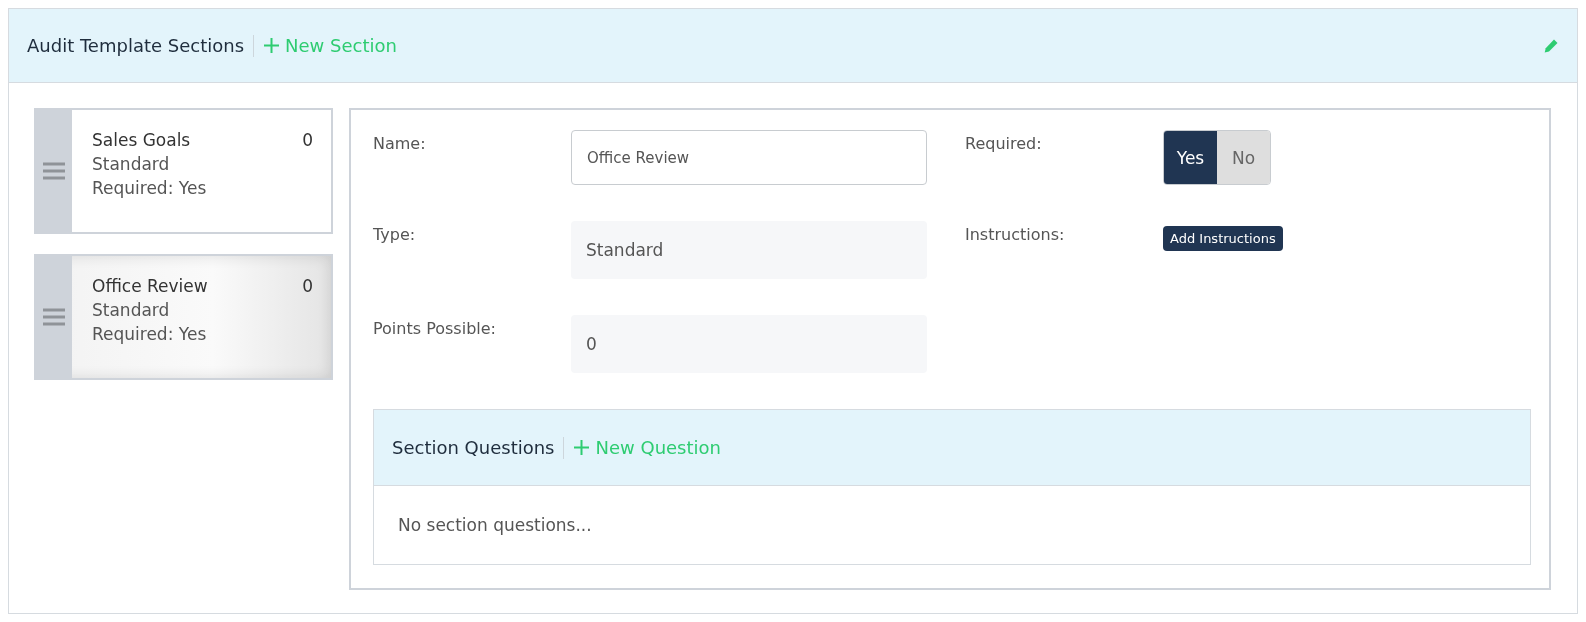  I want to click on field-label: Name:, so click(400, 144).